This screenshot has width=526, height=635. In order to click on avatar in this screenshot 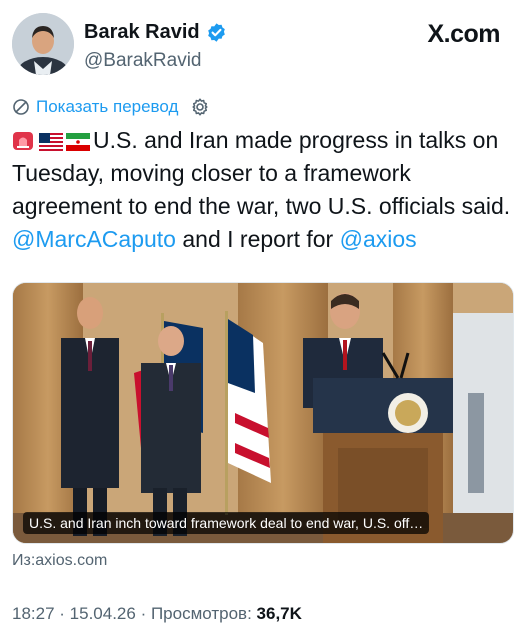, I will do `click(43, 44)`.